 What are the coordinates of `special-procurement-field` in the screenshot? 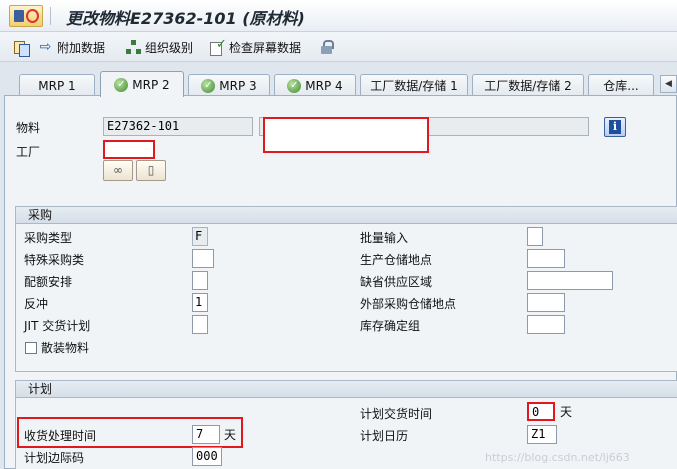 It's located at (203, 258).